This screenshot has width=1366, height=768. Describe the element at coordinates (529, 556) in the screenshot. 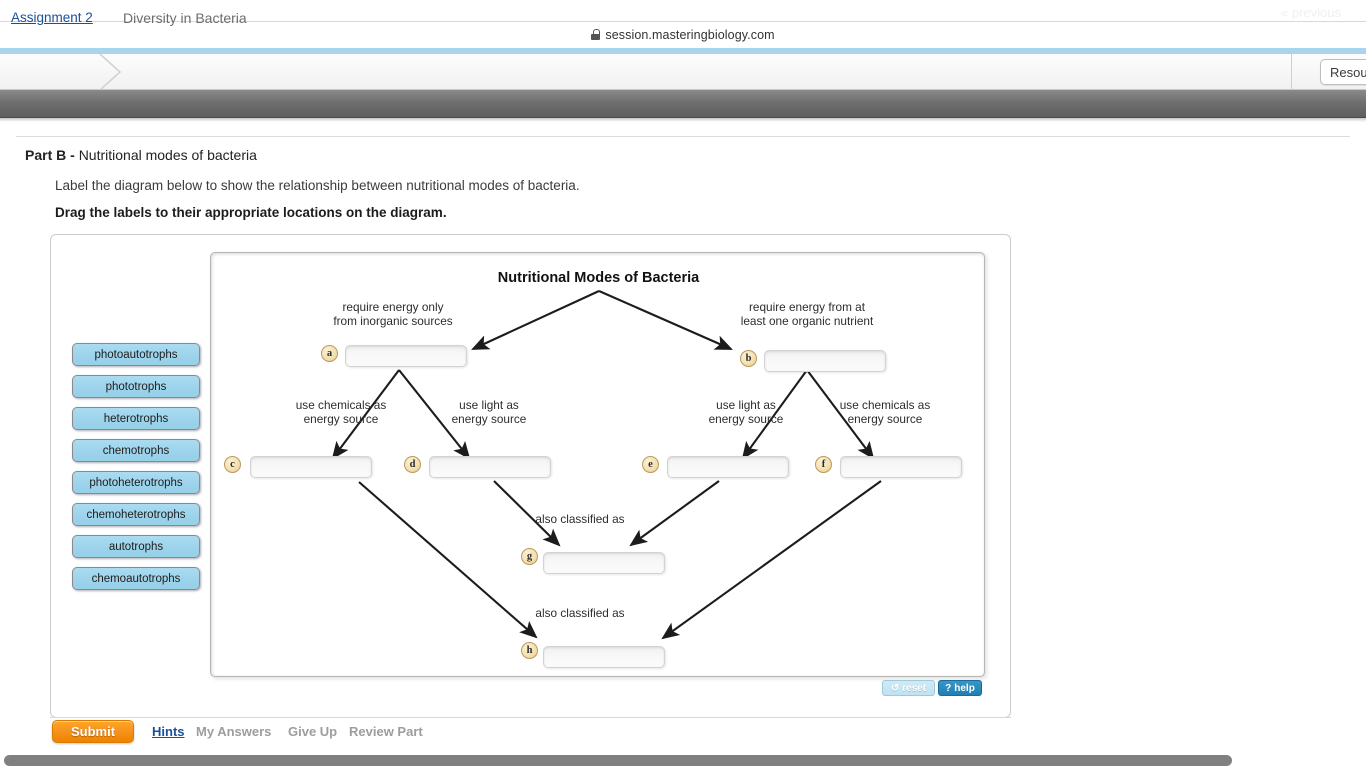

I see `zone-badge-g: g` at that location.